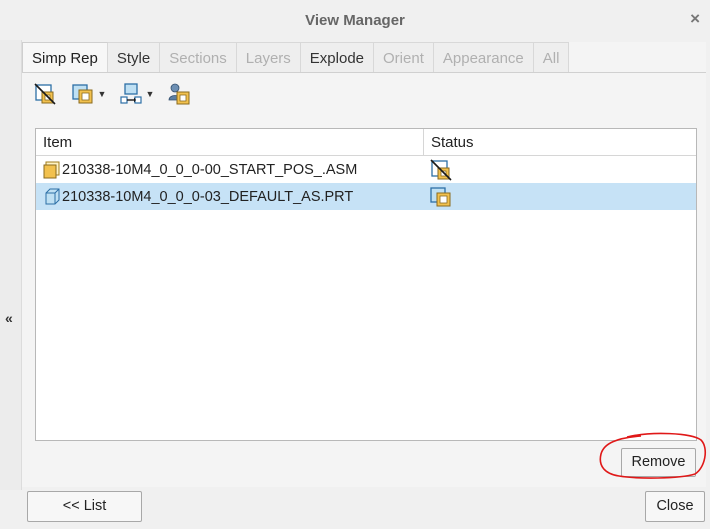 The width and height of the screenshot is (710, 529). What do you see at coordinates (112, 94) in the screenshot?
I see `toolbar: ▼ ▼` at bounding box center [112, 94].